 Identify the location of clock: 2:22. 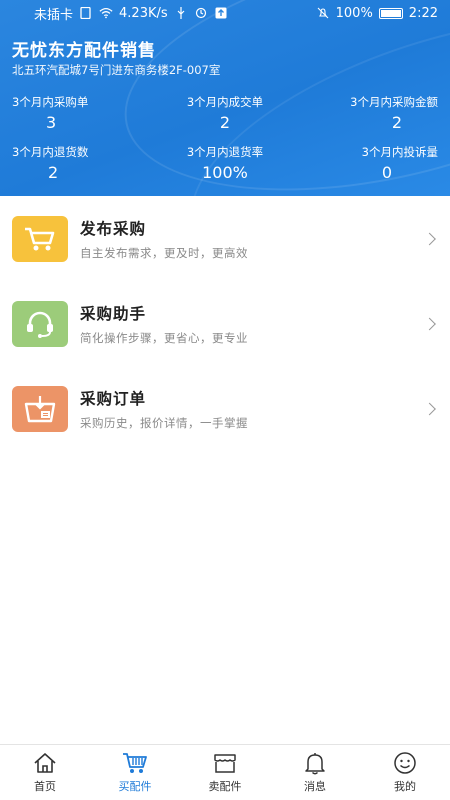
(423, 13).